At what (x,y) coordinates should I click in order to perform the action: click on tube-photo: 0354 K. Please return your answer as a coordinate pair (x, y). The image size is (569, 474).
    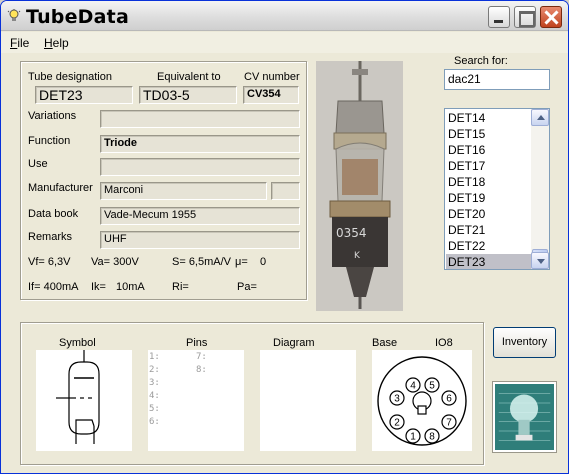
    Looking at the image, I should click on (359, 186).